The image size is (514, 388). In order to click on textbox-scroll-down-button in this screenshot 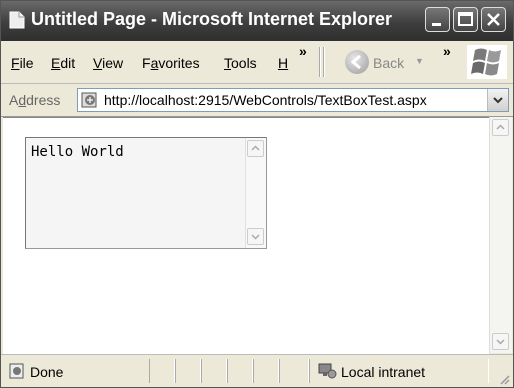, I will do `click(255, 236)`.